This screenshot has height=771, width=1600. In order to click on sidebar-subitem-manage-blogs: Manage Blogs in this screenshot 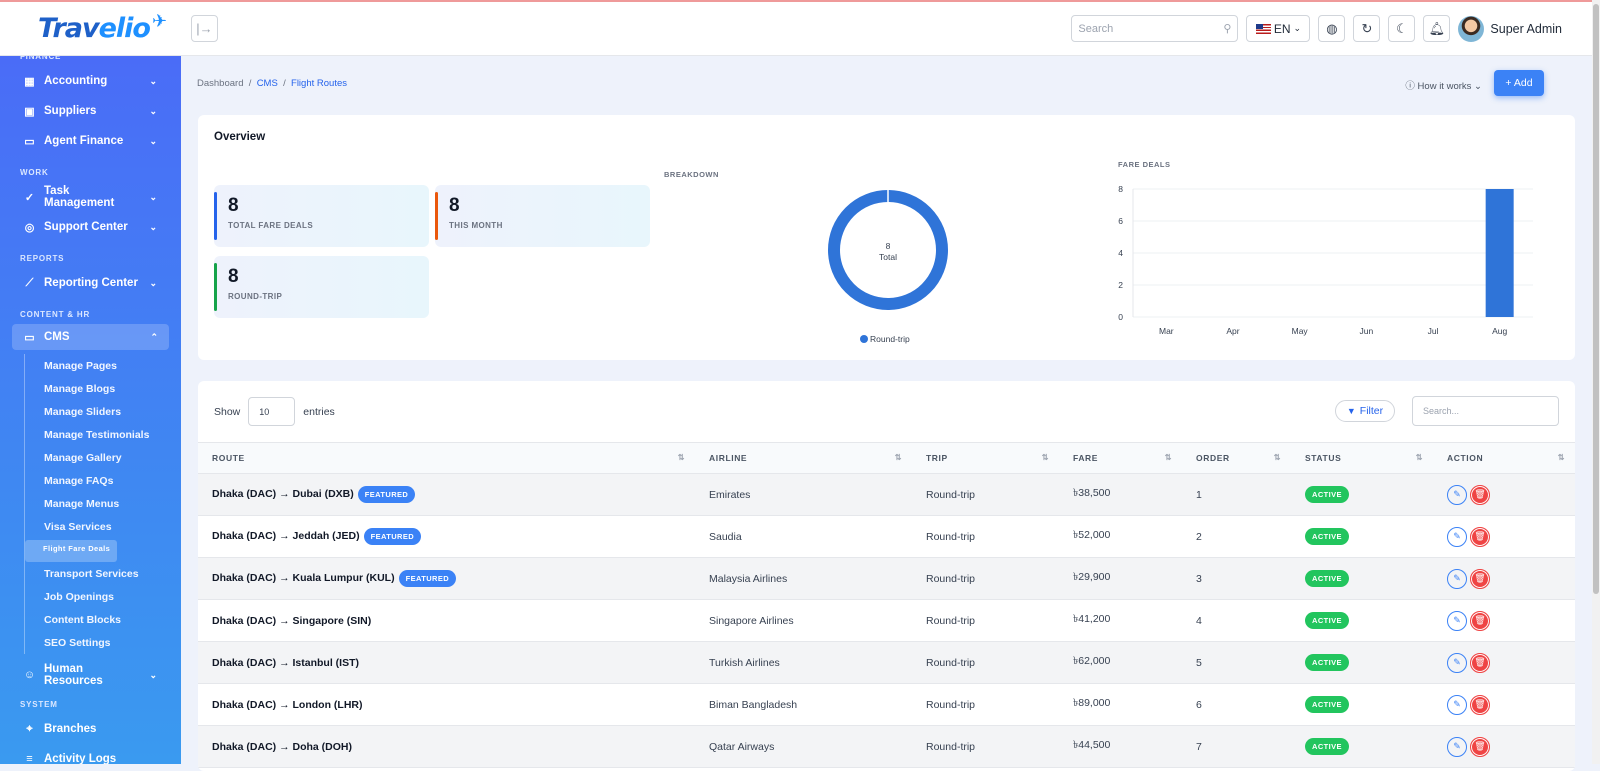, I will do `click(103, 388)`.